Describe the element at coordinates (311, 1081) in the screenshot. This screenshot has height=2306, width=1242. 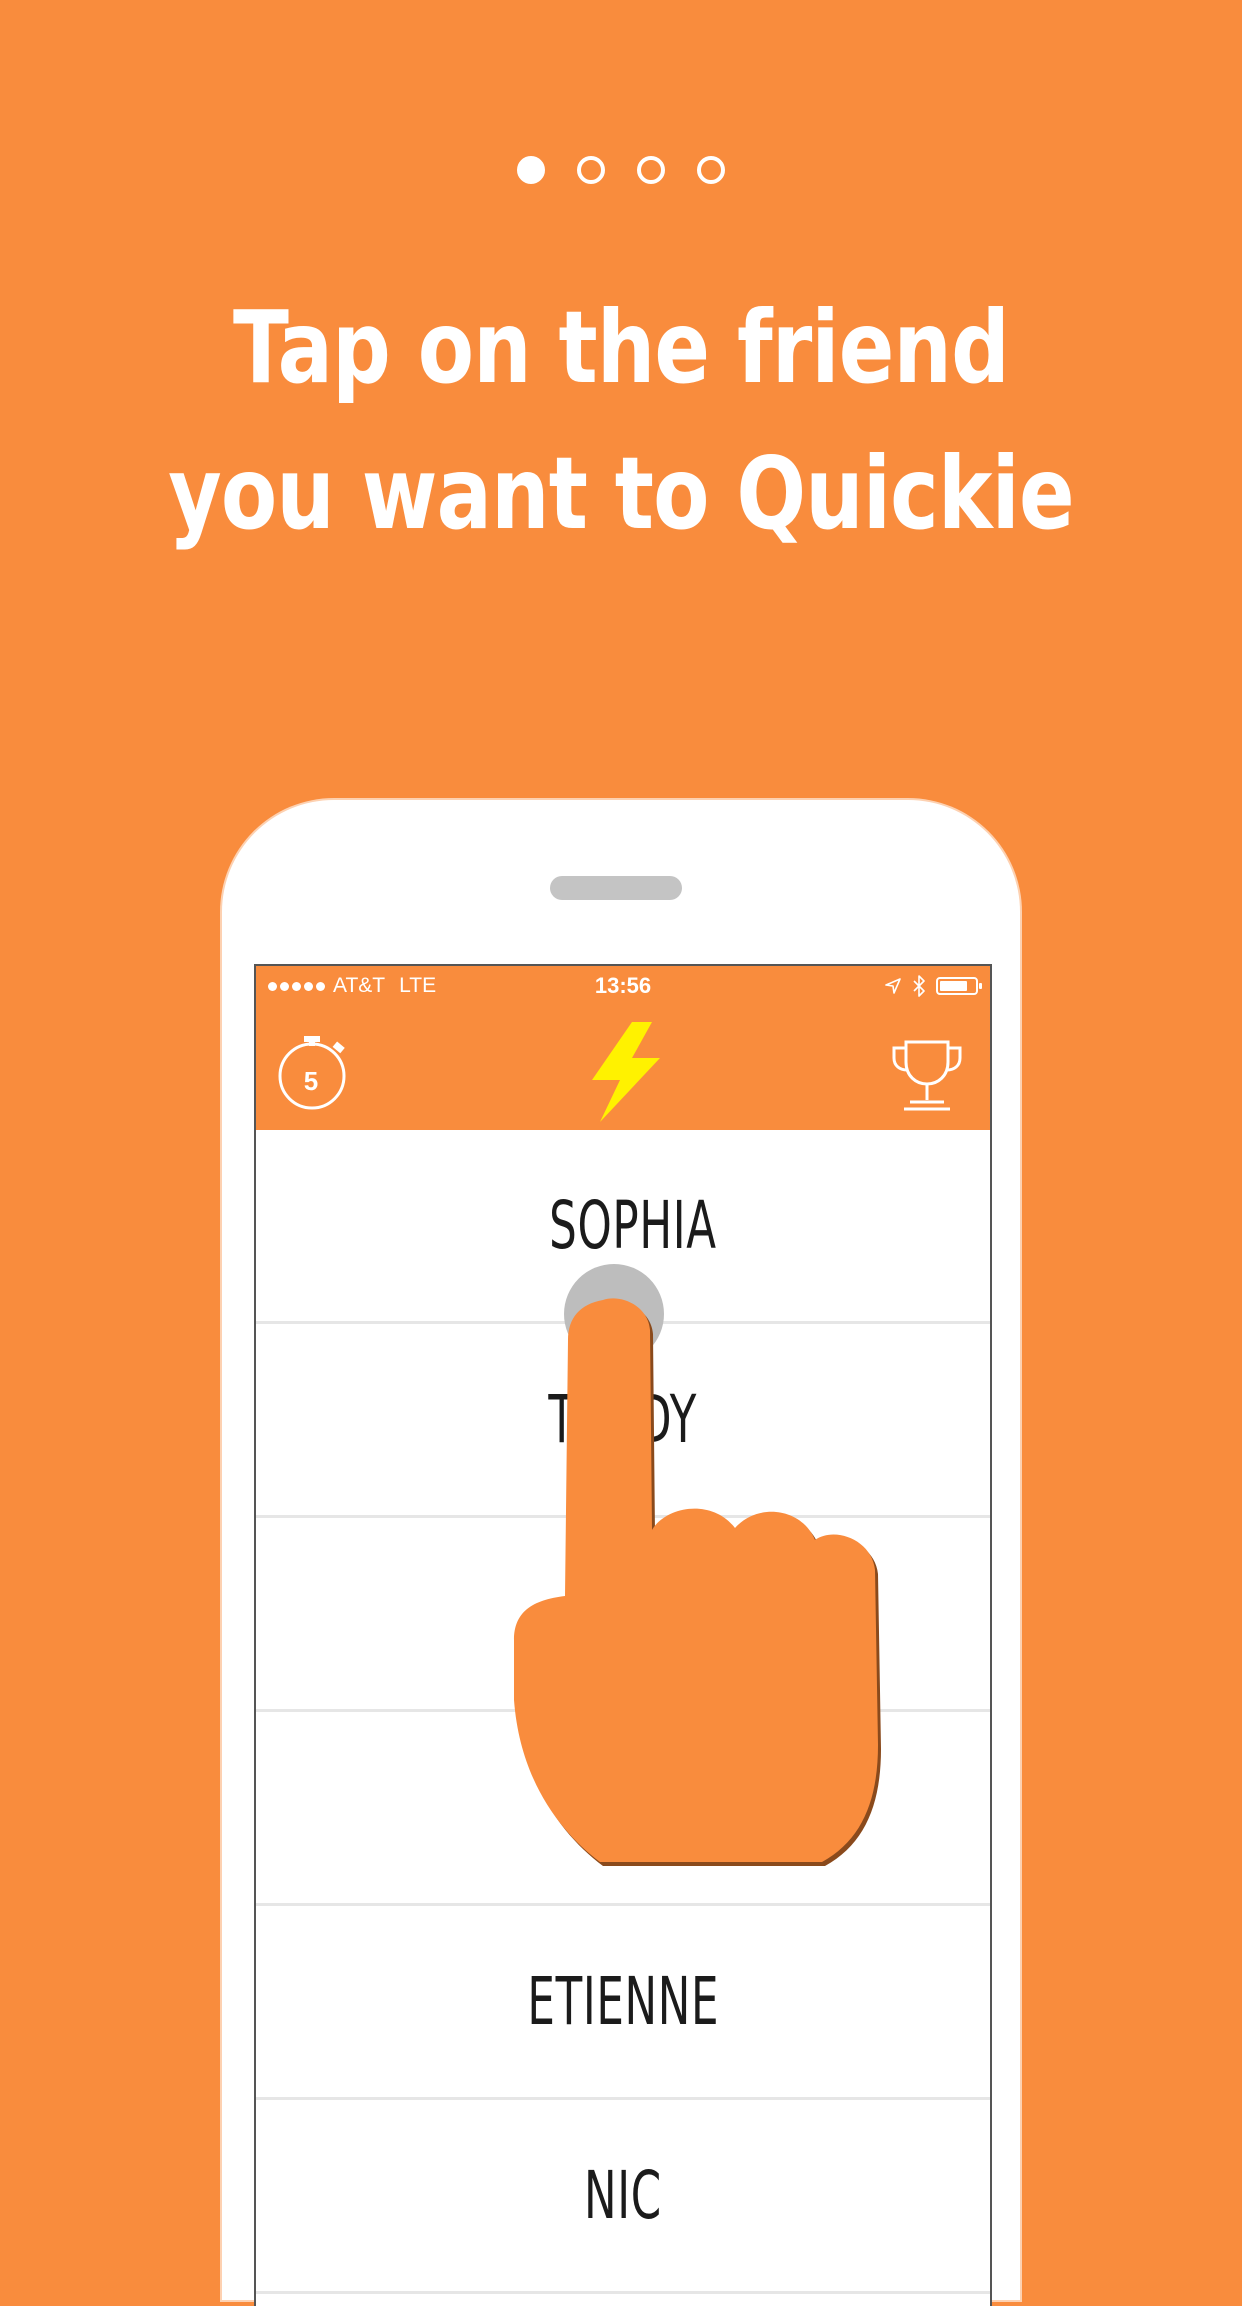
I see `timer-value: 5` at that location.